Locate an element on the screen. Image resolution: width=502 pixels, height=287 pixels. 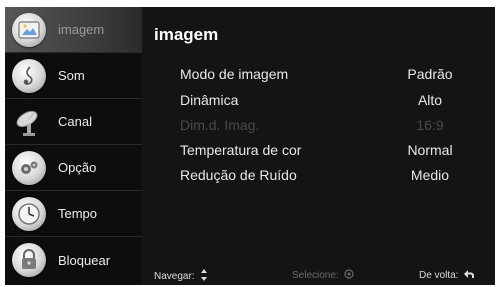
setting-value: Padrão is located at coordinates (430, 74).